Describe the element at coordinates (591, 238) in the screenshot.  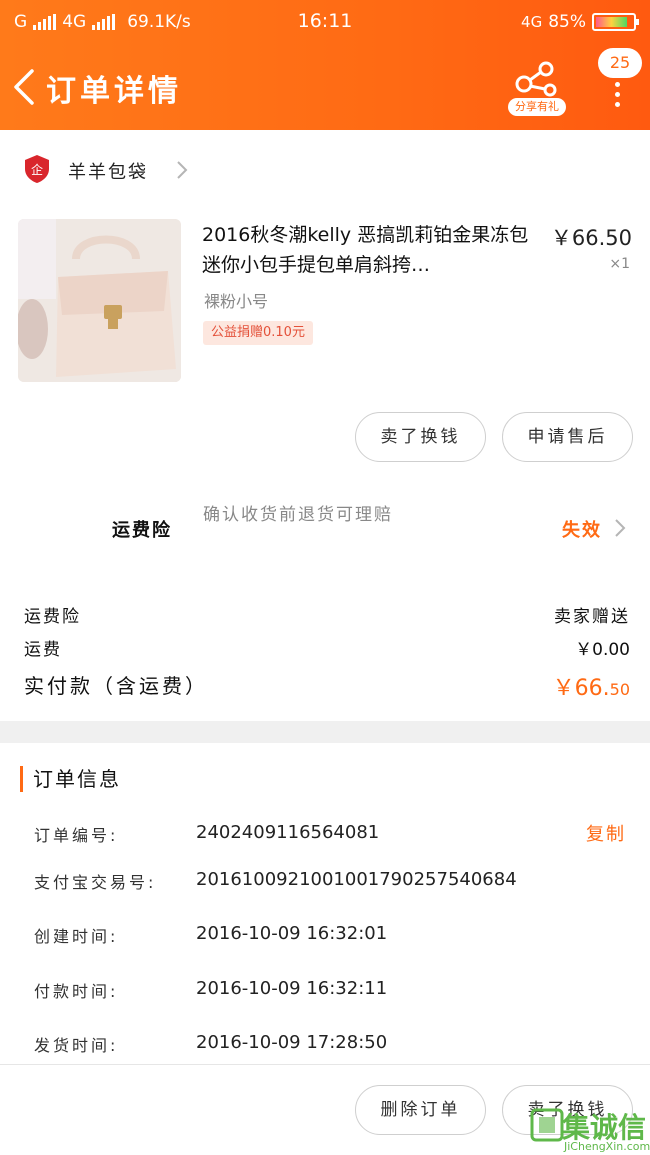
I see `product-price: ￥66.50` at that location.